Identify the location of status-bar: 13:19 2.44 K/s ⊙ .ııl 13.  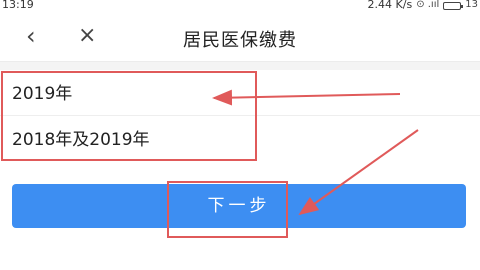
(240, 7).